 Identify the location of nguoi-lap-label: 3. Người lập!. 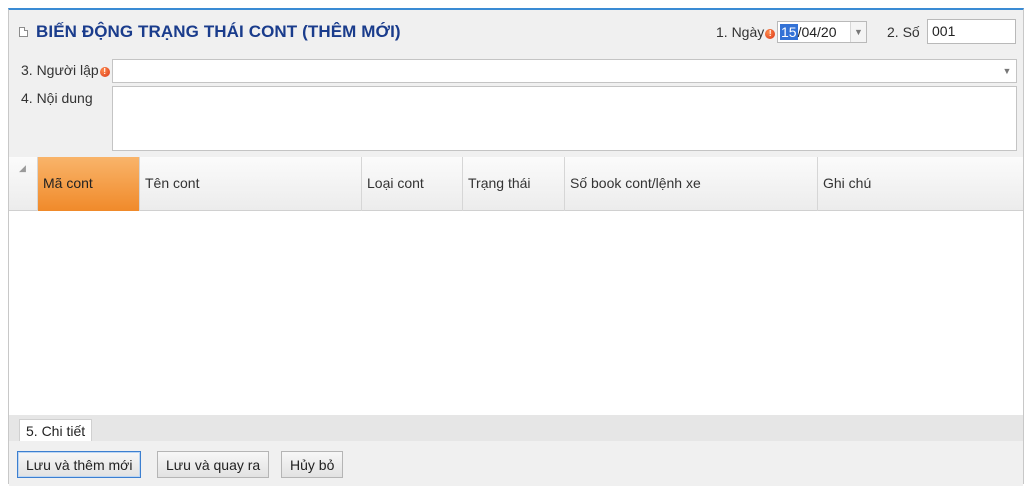
(65, 70).